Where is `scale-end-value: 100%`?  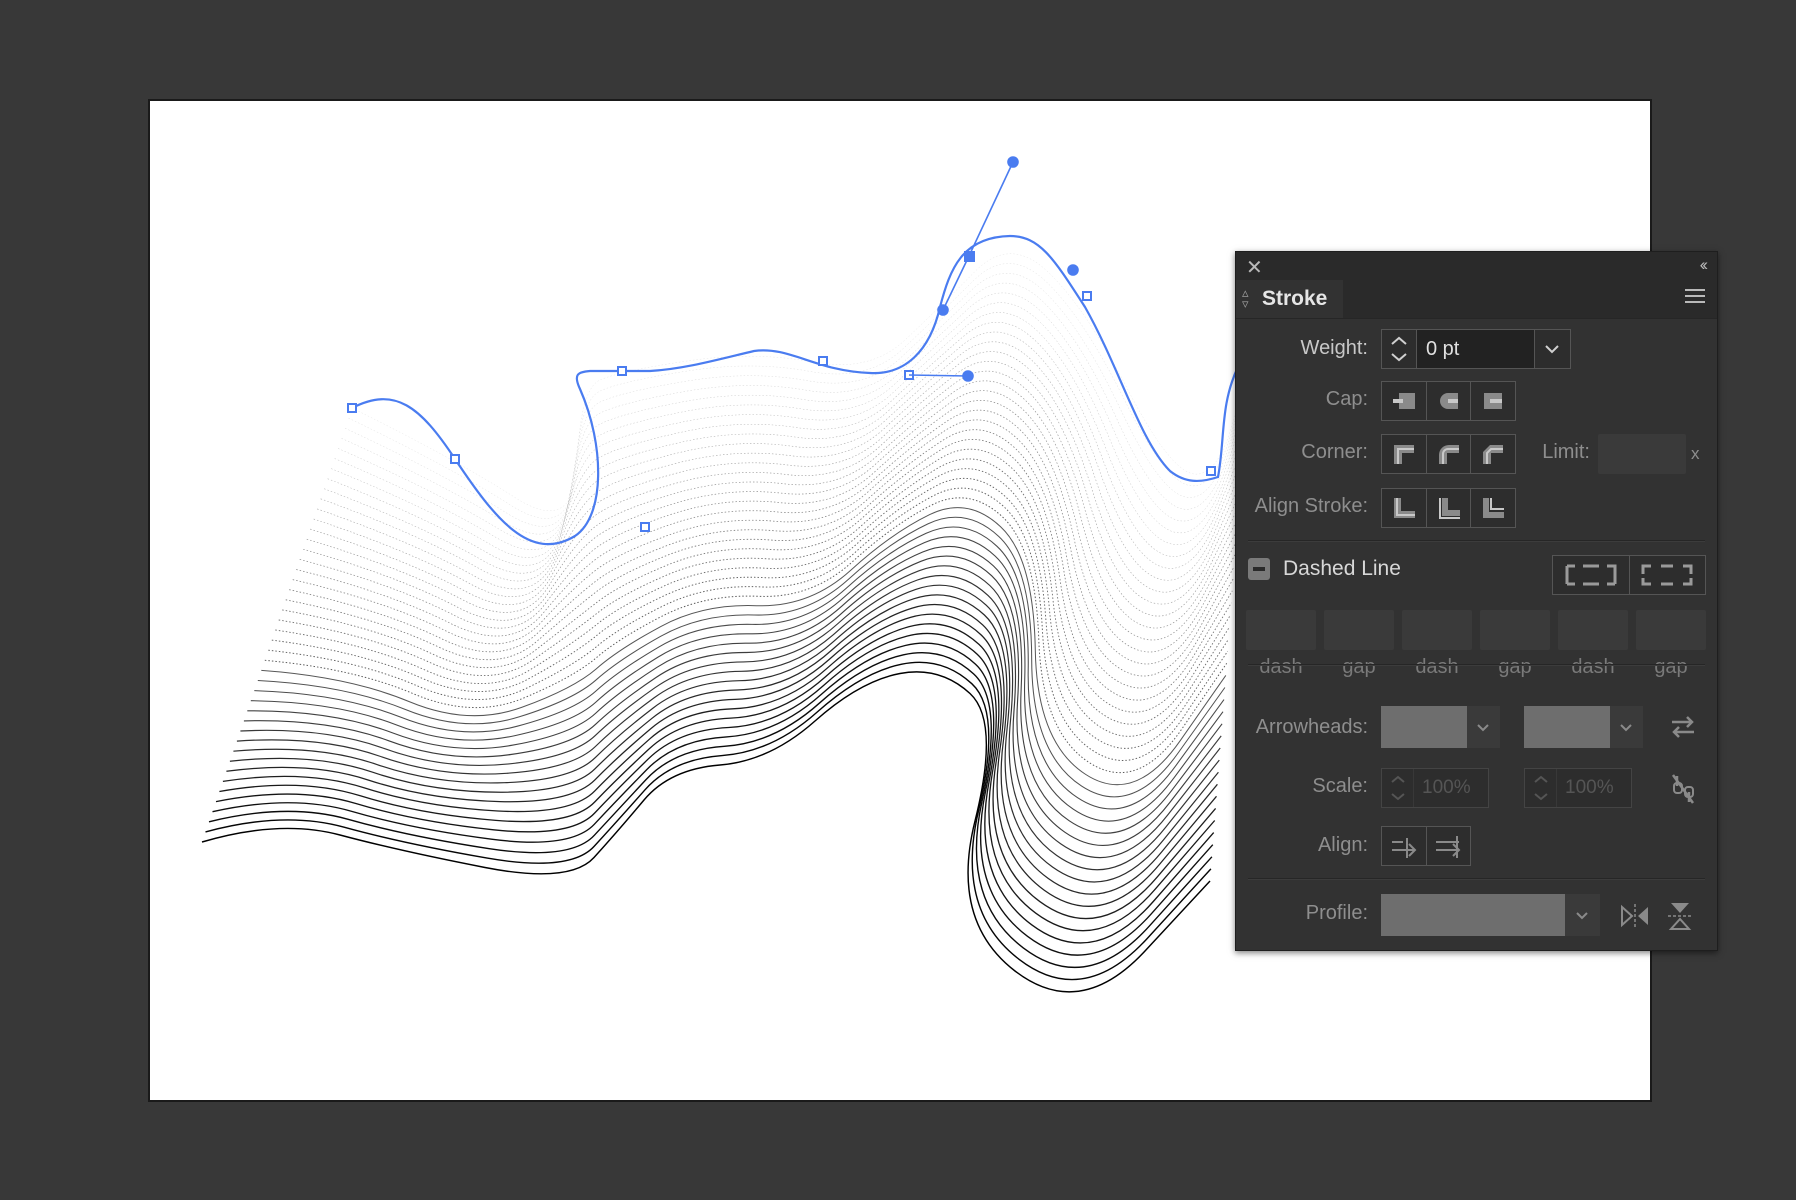
scale-end-value: 100% is located at coordinates (1589, 787).